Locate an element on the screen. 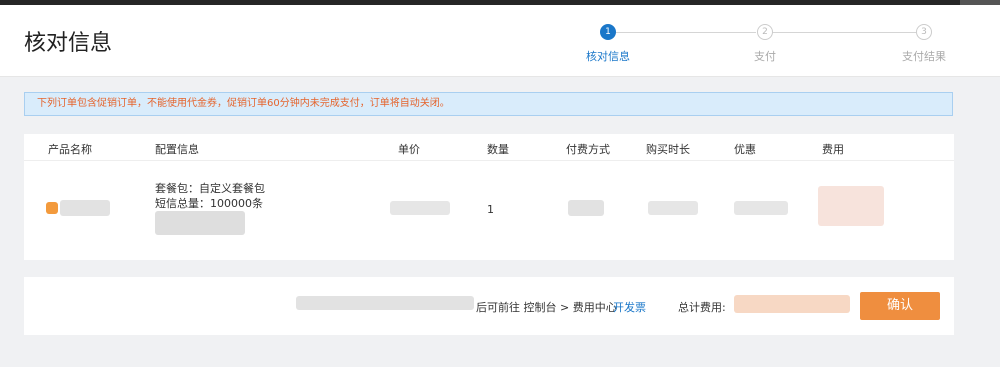 This screenshot has width=1000, height=367. redacted-cost is located at coordinates (851, 206).